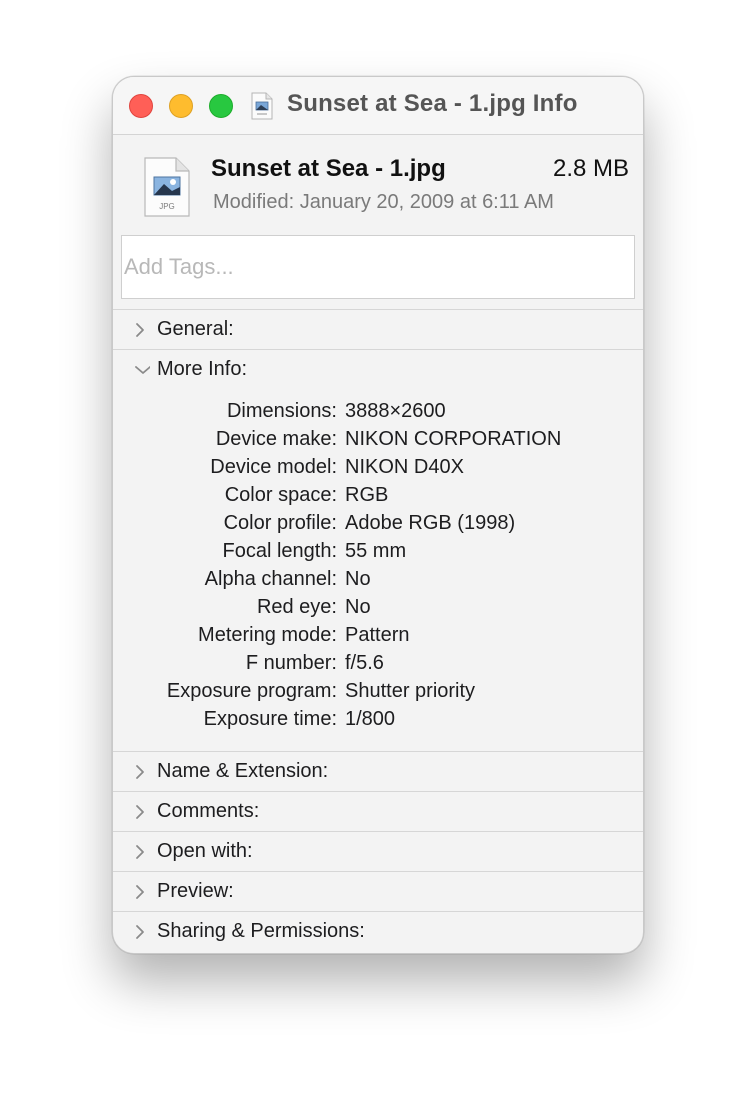  Describe the element at coordinates (376, 551) in the screenshot. I see `info-value: 55 mm` at that location.